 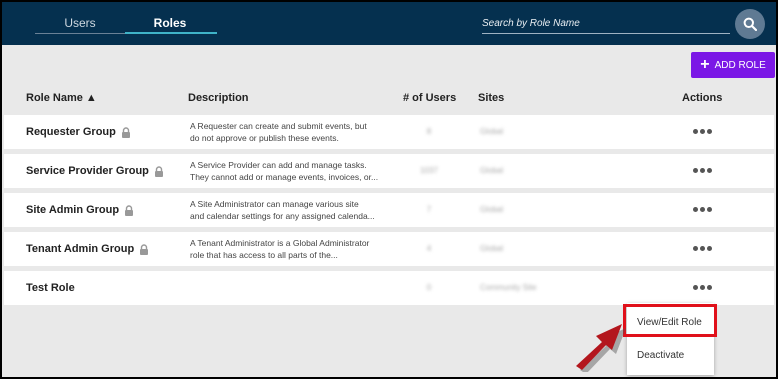 What do you see at coordinates (601, 348) in the screenshot?
I see `annotation-arrow-icon` at bounding box center [601, 348].